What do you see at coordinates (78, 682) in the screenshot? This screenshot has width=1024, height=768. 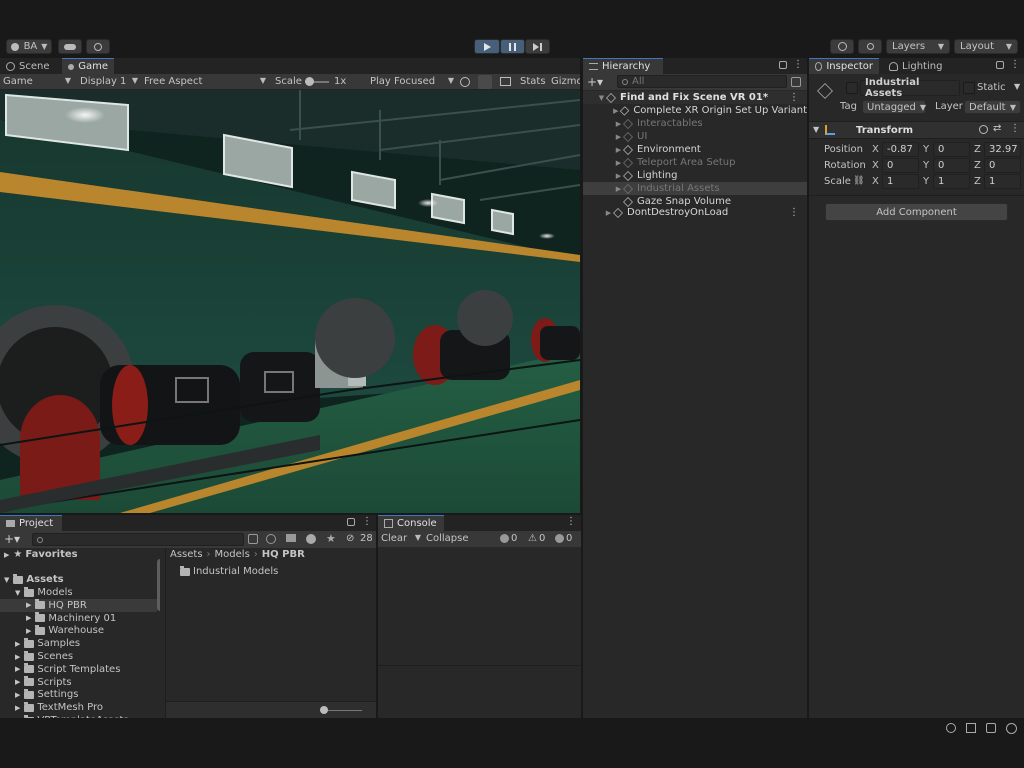 I see `project-folder-row: ▶ Scripts` at bounding box center [78, 682].